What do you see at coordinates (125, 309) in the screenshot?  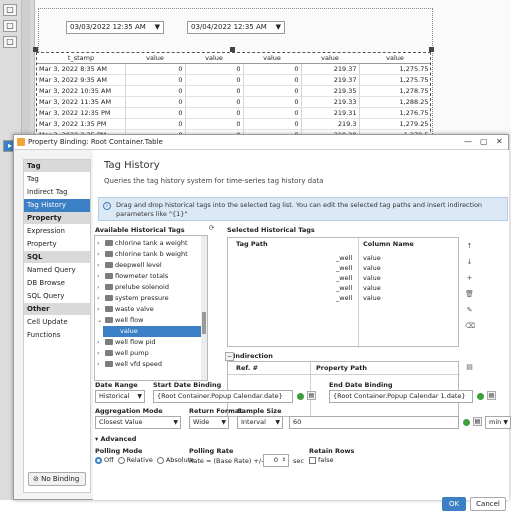 I see `tree-node: › waste valve` at bounding box center [125, 309].